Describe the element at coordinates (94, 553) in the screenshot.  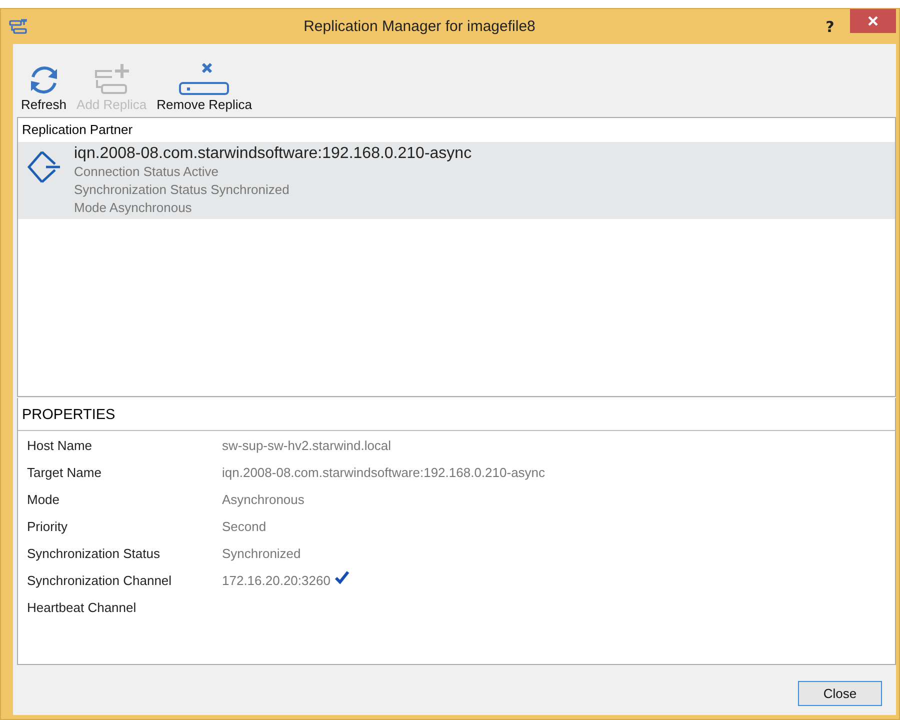
I see `property-label: Synchronization Status` at that location.